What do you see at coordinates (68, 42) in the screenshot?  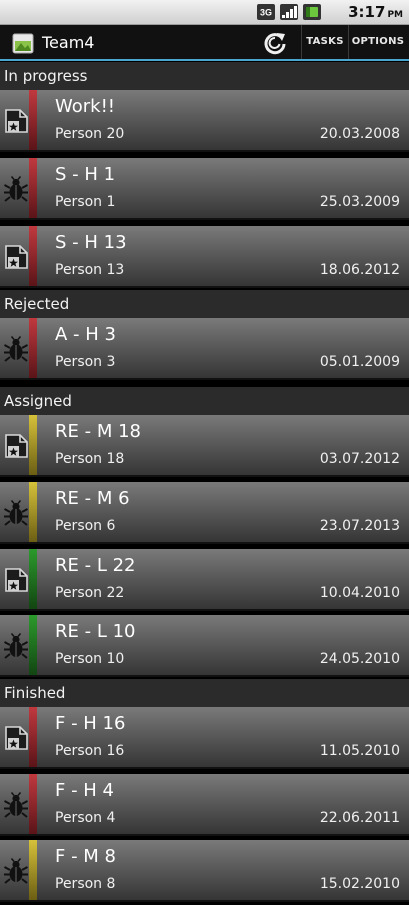 I see `app-title: Team4` at bounding box center [68, 42].